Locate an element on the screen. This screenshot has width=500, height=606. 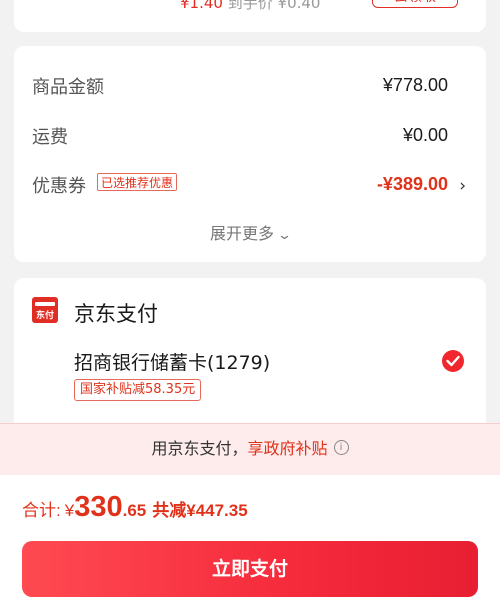
product-price-partial: ¥1.40 到手价 ¥0.40 is located at coordinates (250, 6).